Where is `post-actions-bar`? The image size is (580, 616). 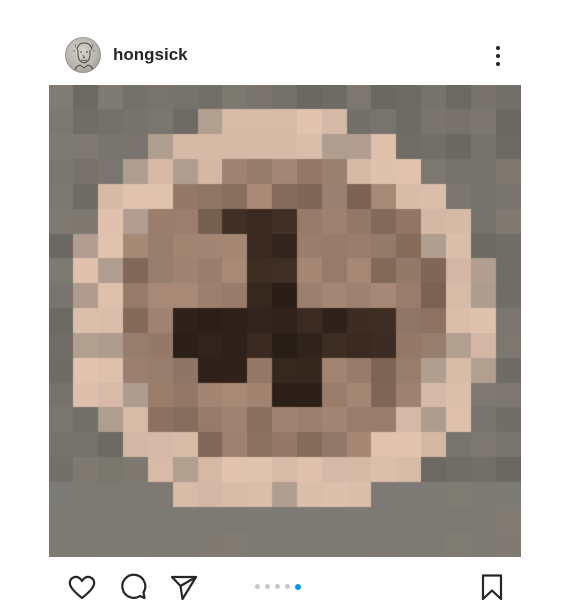 post-actions-bar is located at coordinates (290, 586).